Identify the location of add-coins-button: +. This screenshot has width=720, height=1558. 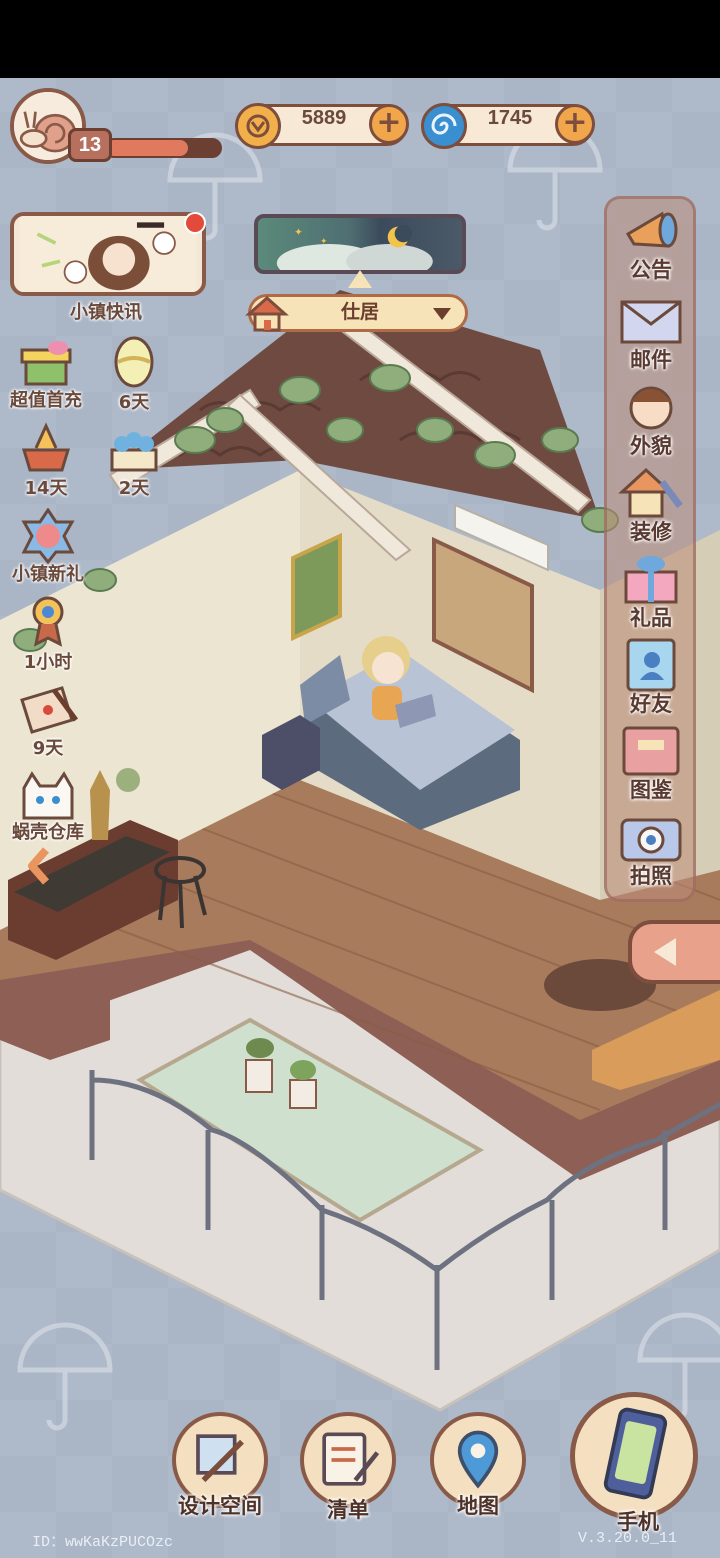
(389, 124).